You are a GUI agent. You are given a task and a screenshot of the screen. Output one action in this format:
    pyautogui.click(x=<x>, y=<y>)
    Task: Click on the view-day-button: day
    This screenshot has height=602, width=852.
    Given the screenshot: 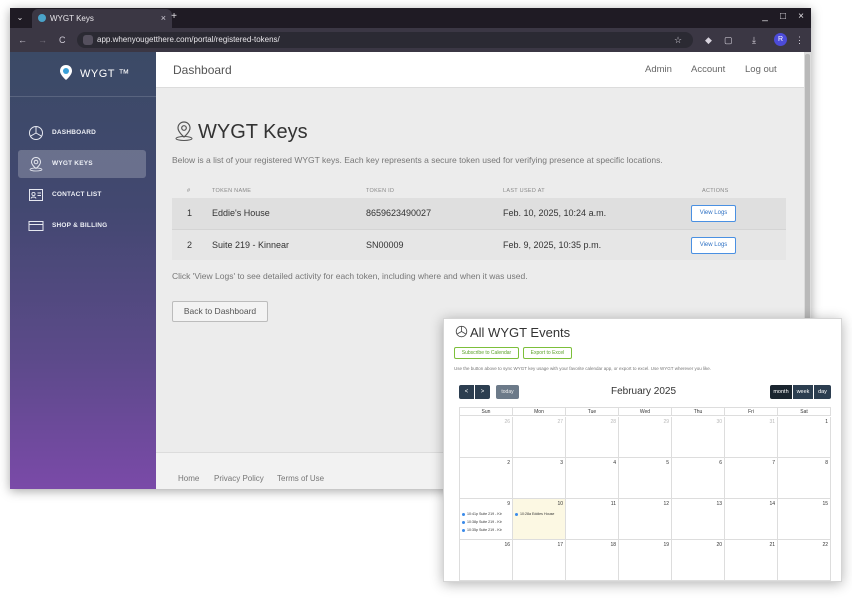 What is the action you would take?
    pyautogui.click(x=822, y=392)
    